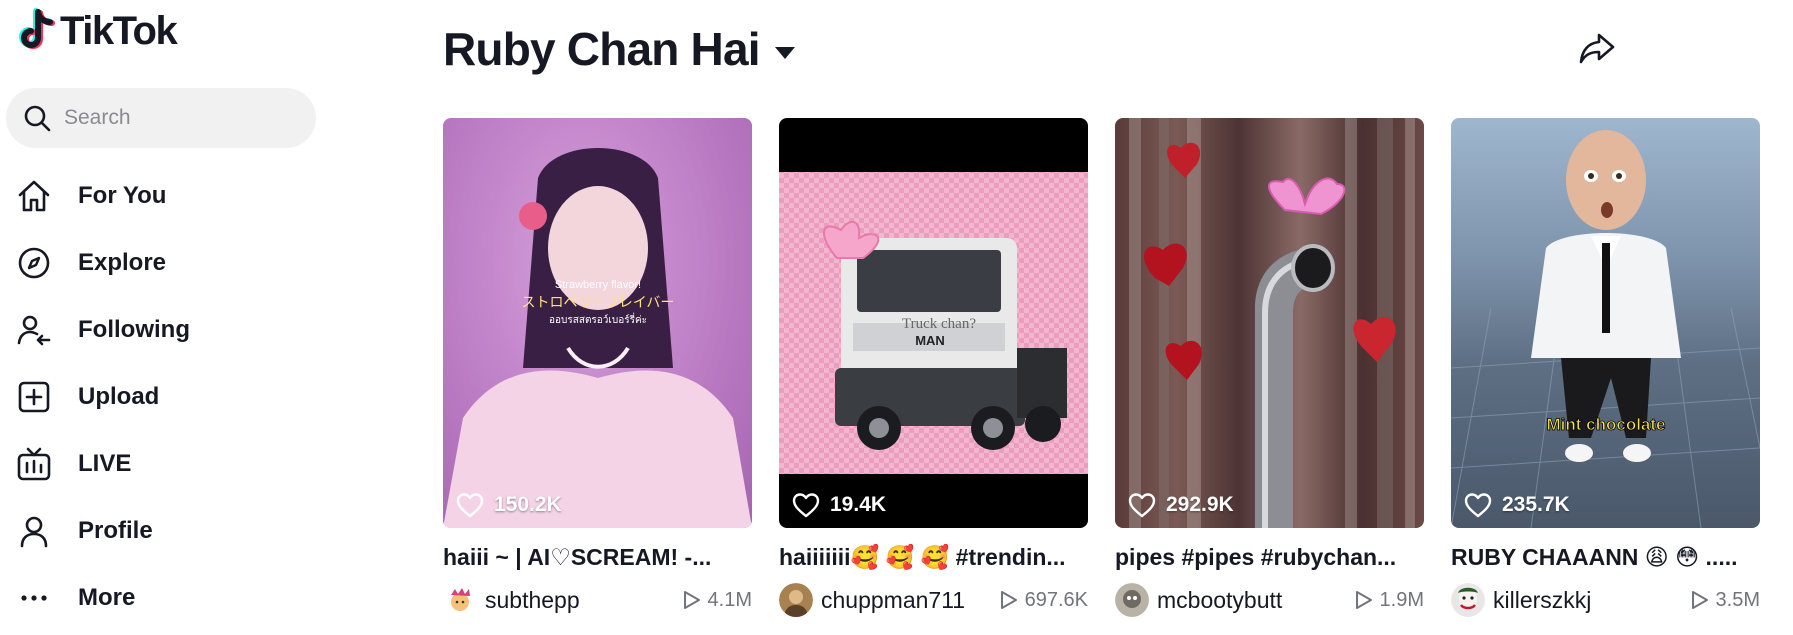 The image size is (1793, 635). I want to click on author-link: chuppman711, so click(872, 600).